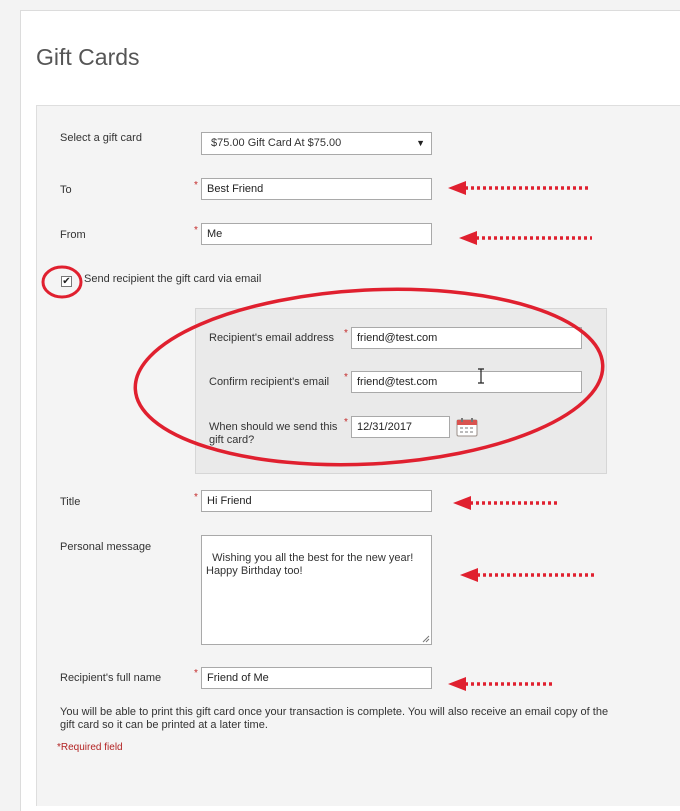  I want to click on confirm-email-label: Confirm recipient's email, so click(269, 382).